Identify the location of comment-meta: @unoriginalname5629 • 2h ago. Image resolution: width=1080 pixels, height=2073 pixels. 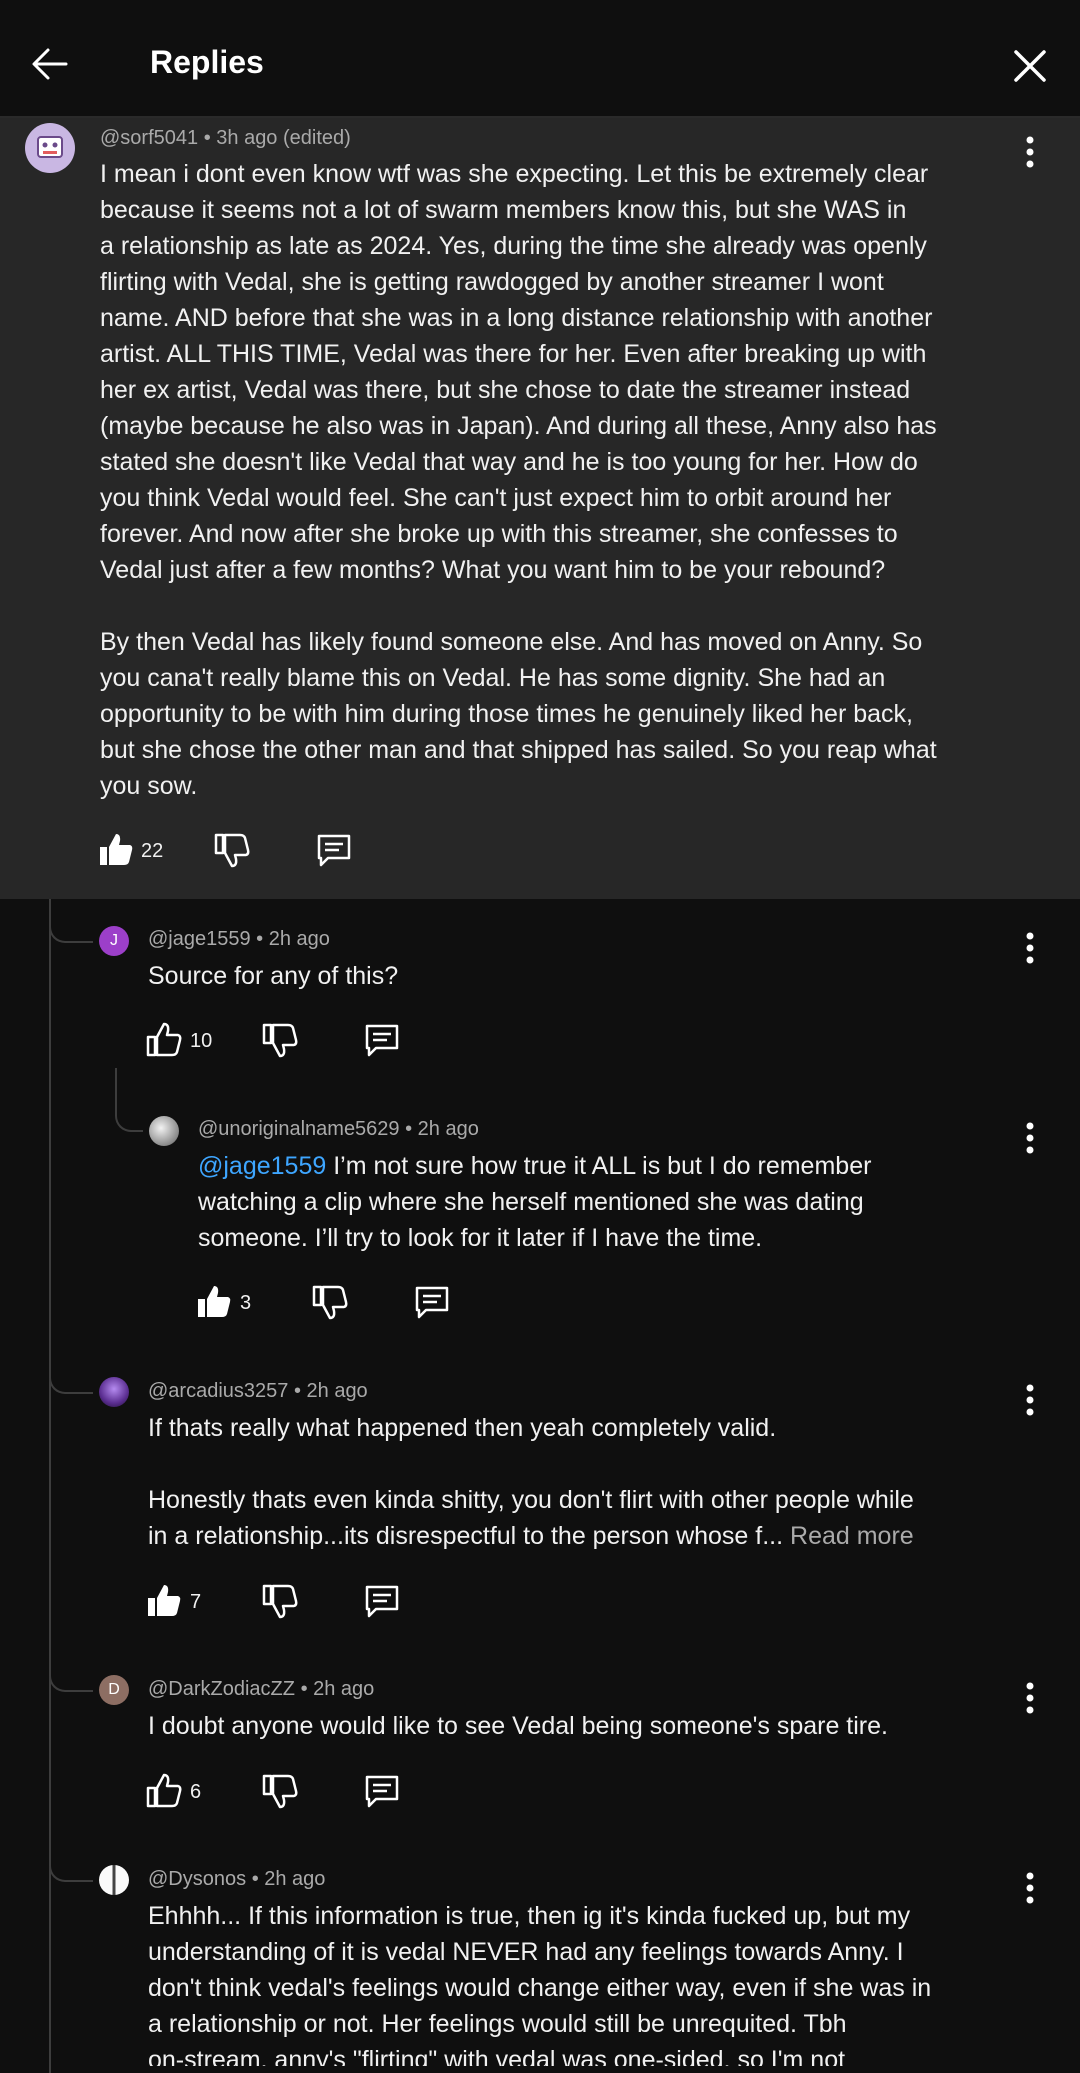
(338, 1129).